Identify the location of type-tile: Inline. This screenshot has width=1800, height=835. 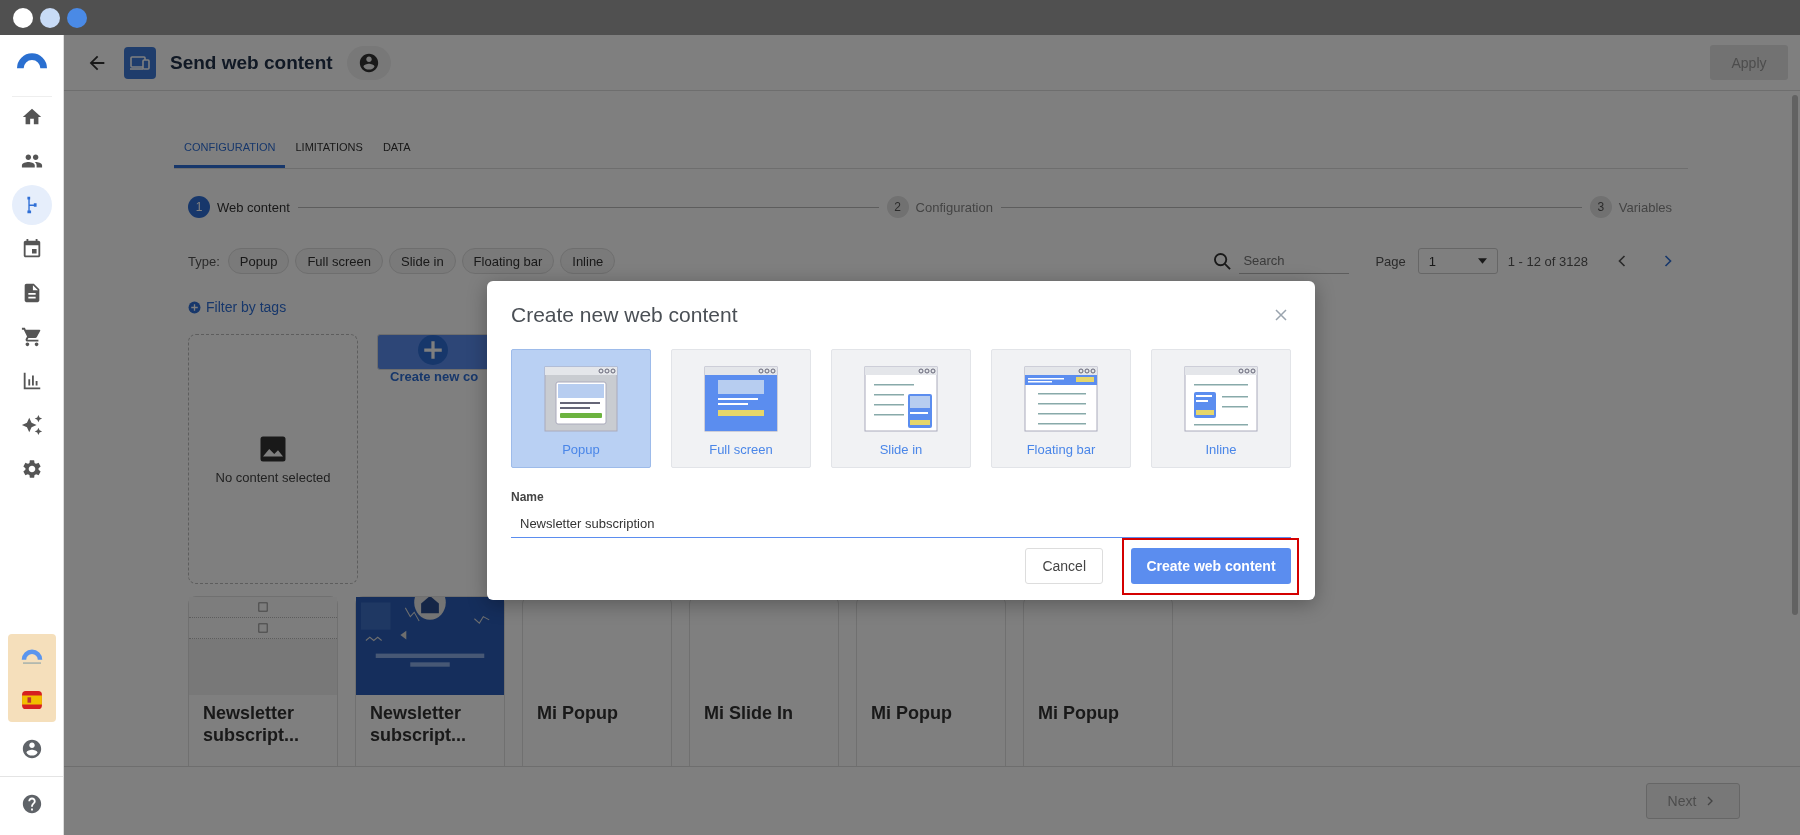
(1221, 408).